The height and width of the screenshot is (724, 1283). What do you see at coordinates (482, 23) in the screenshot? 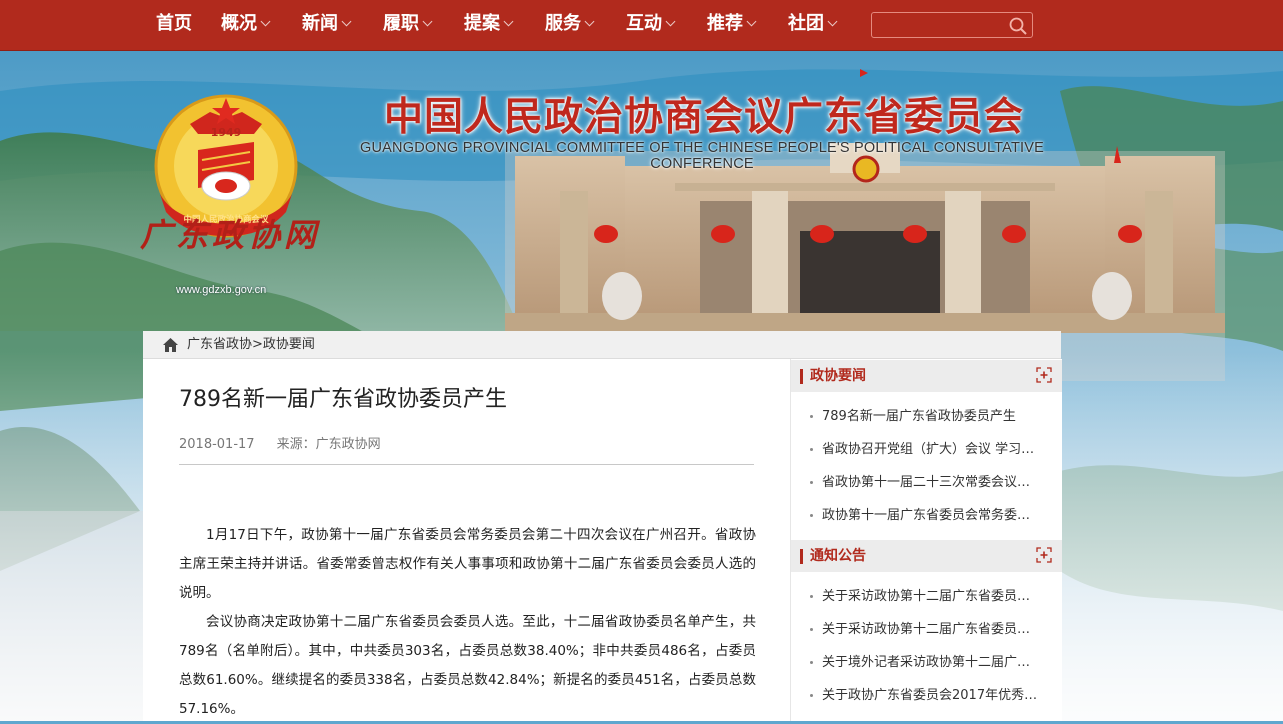
I see `nav-label: 提案` at bounding box center [482, 23].